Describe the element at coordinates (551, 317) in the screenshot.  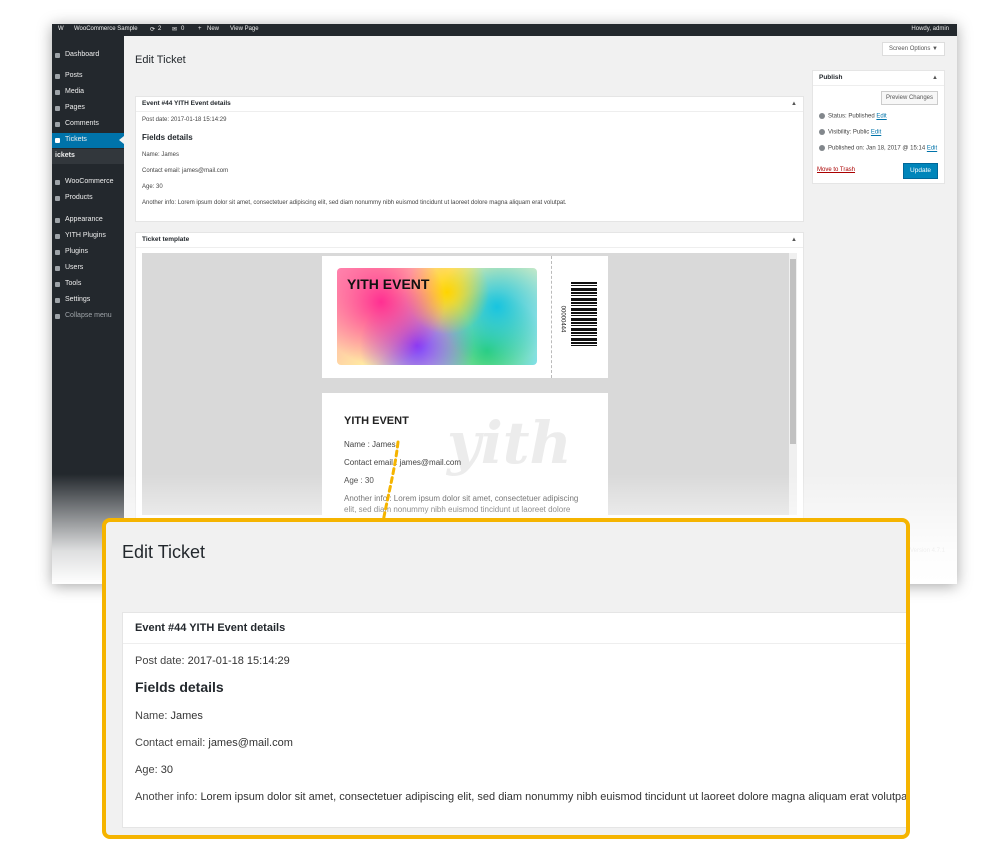
I see `ticket-perforation` at that location.